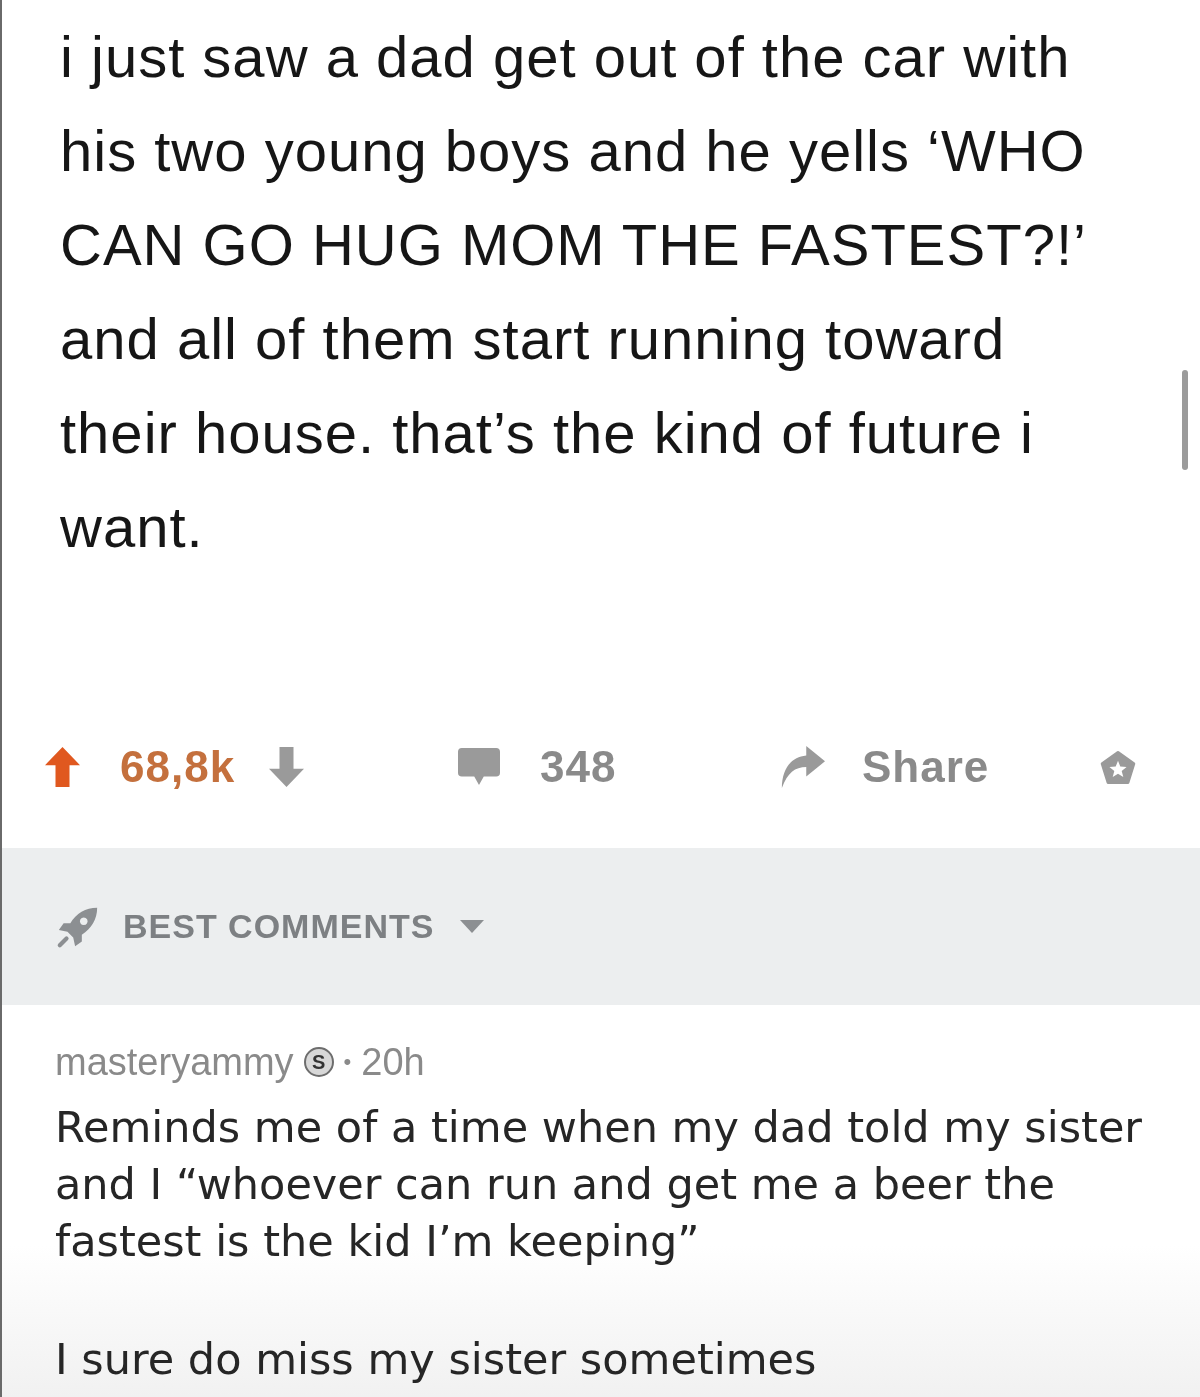 The image size is (1200, 1397). Describe the element at coordinates (393, 1062) in the screenshot. I see `comment-age: 20h` at that location.